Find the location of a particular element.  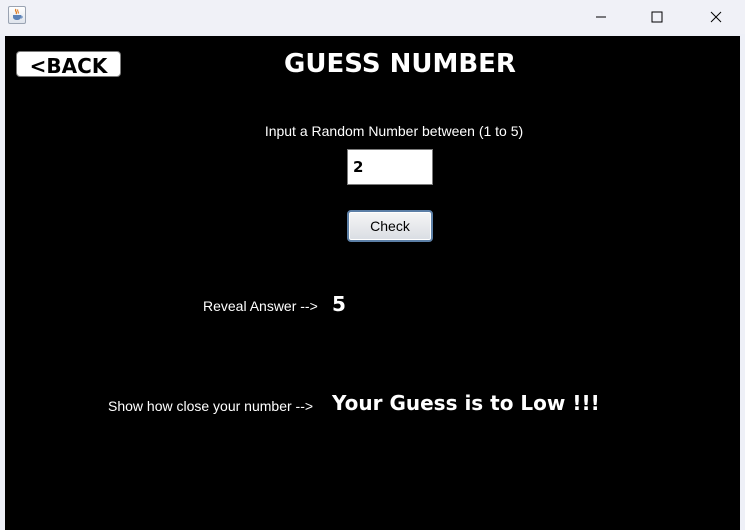

reveal-answer-label: Reveal Answer --> is located at coordinates (260, 306).